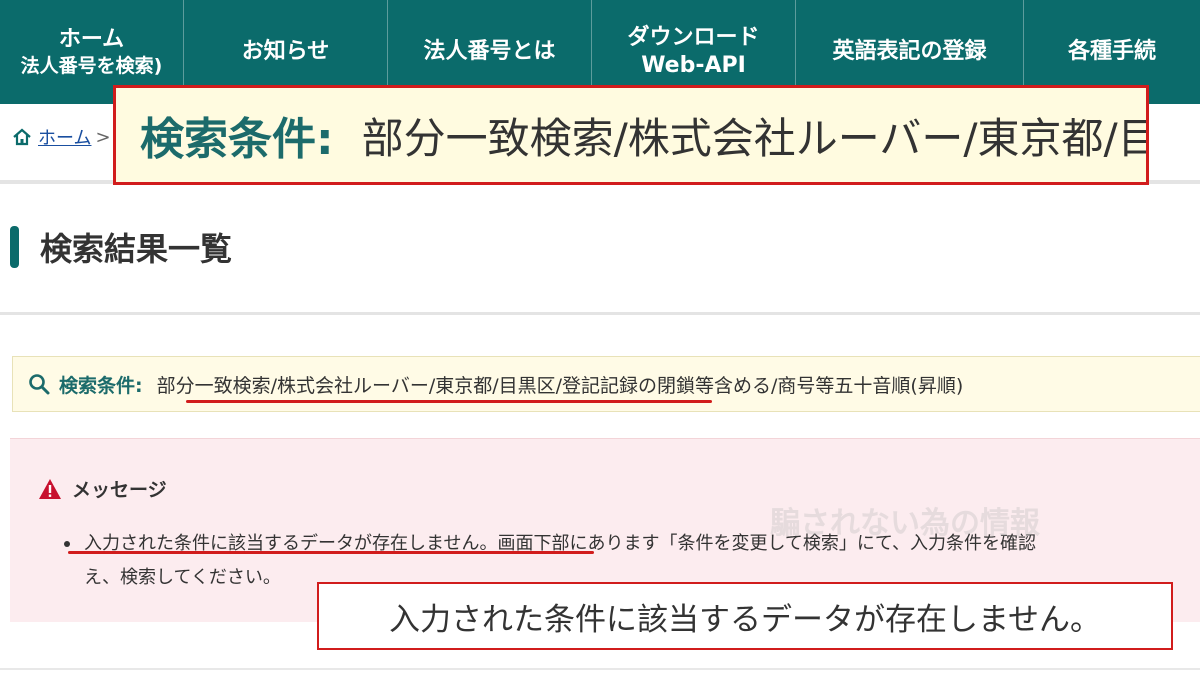 The height and width of the screenshot is (675, 1200). Describe the element at coordinates (237, 139) in the screenshot. I see `callout-condition-label: 検索条件:` at that location.